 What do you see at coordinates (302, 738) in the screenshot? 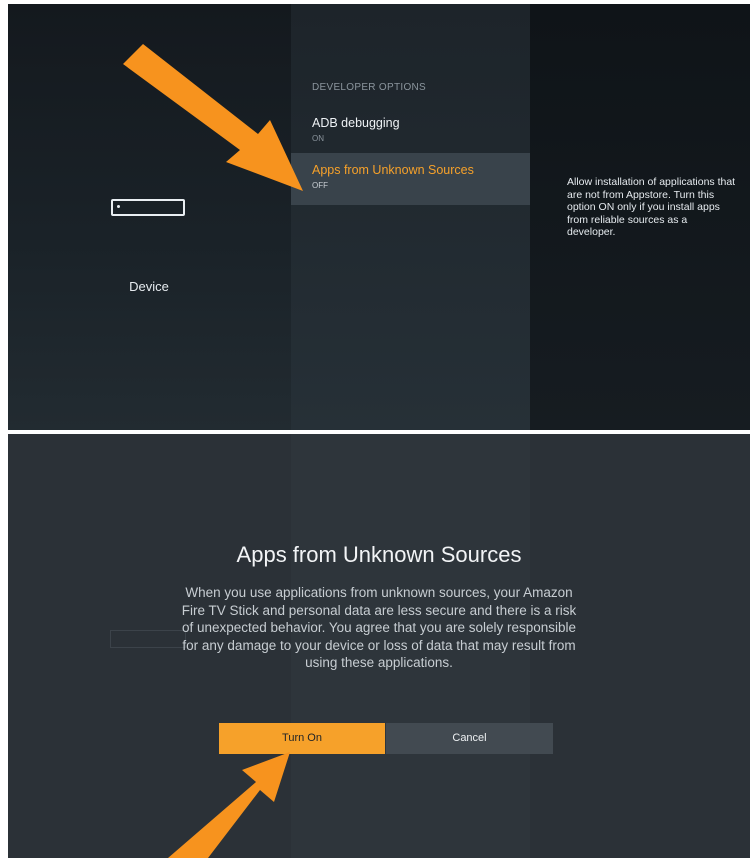
I see `turn-on-button: Turn On` at bounding box center [302, 738].